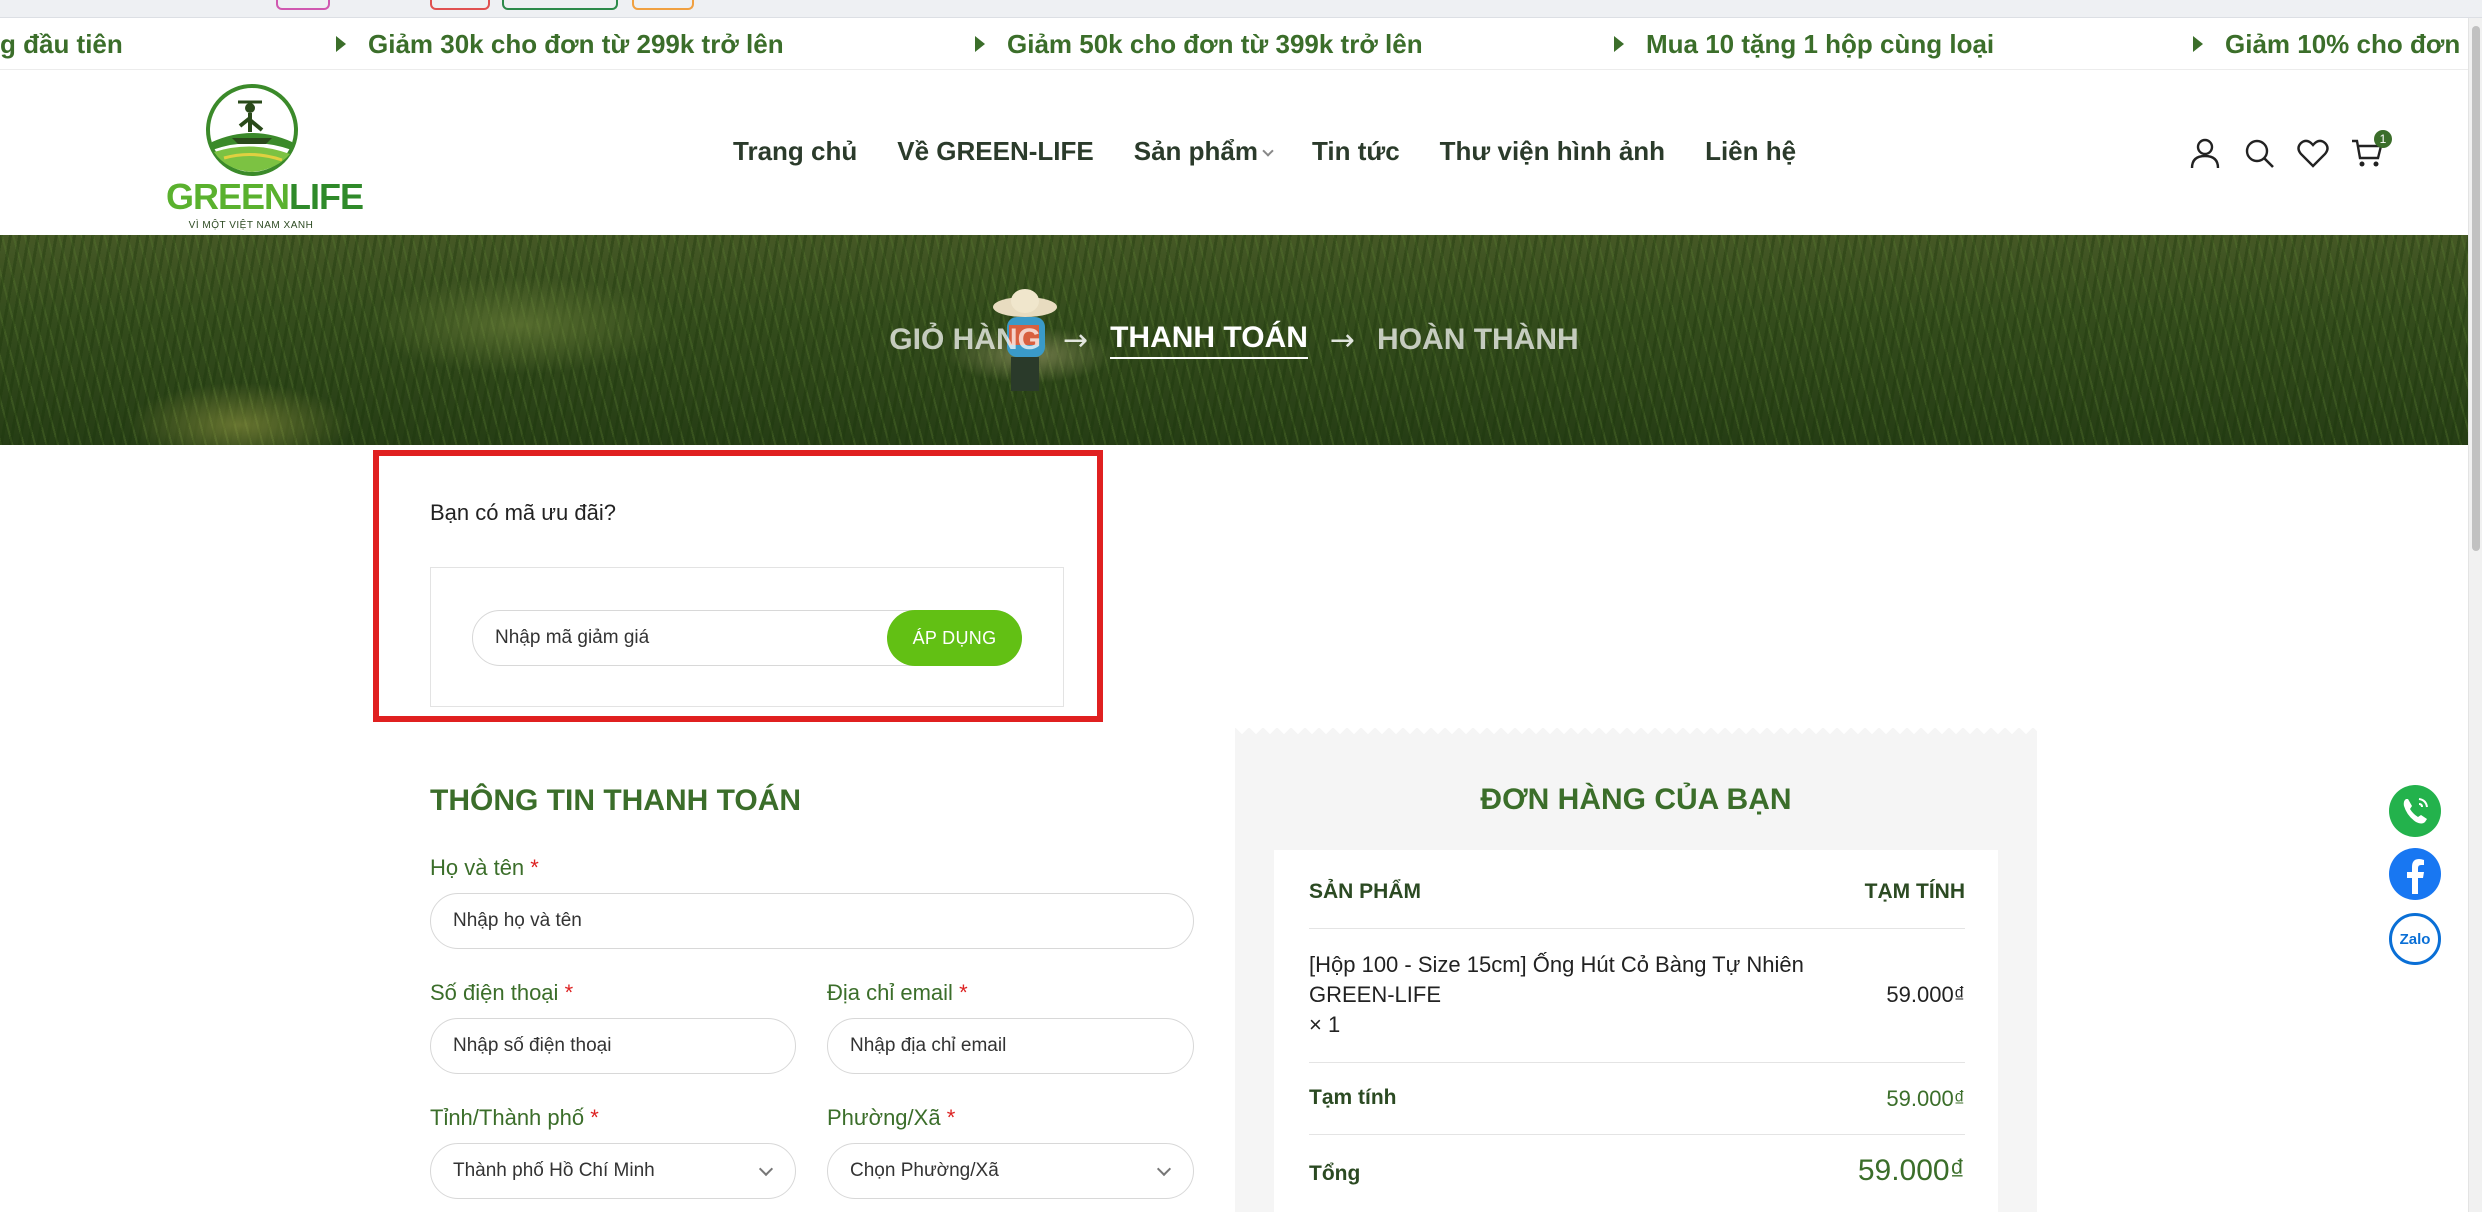 The width and height of the screenshot is (2482, 1212). What do you see at coordinates (1010, 1046) in the screenshot?
I see `email-input: Nhập địa chỉ email` at bounding box center [1010, 1046].